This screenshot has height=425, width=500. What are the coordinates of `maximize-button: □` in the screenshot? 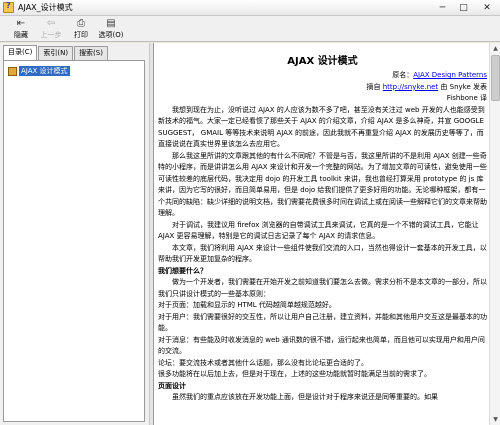 It's located at (463, 8).